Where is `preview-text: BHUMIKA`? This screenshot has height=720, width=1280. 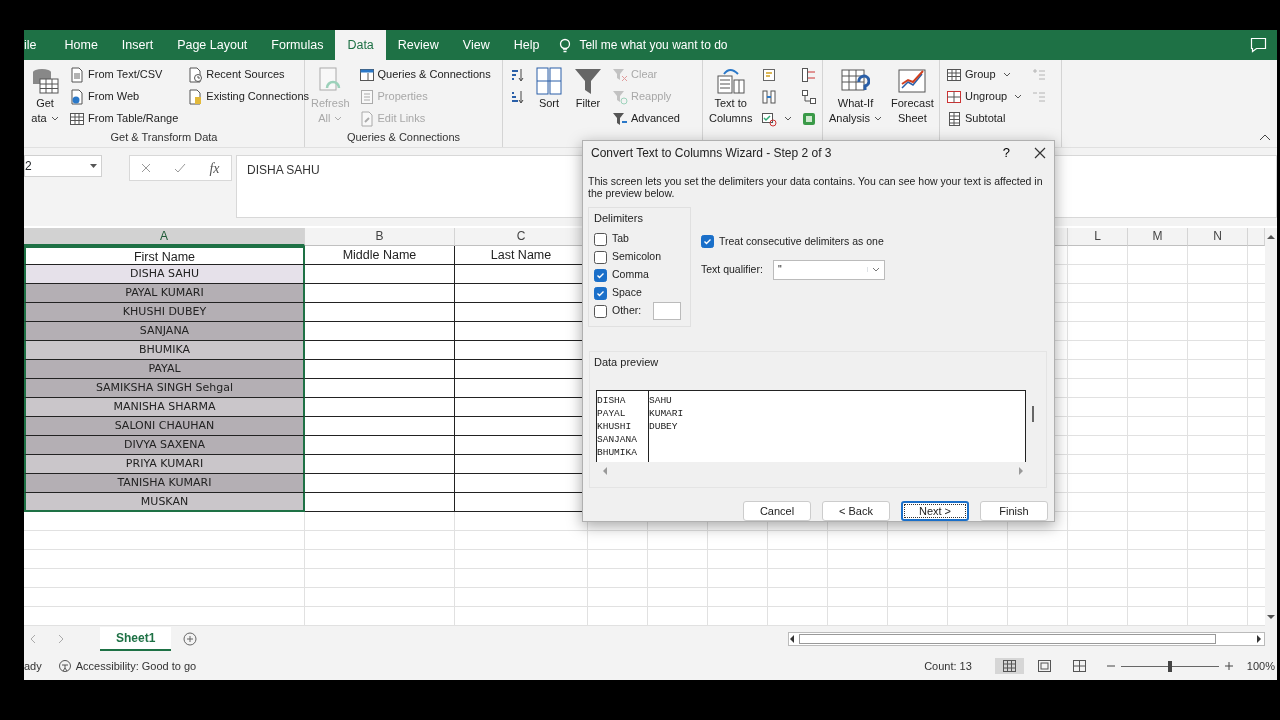 preview-text: BHUMIKA is located at coordinates (617, 453).